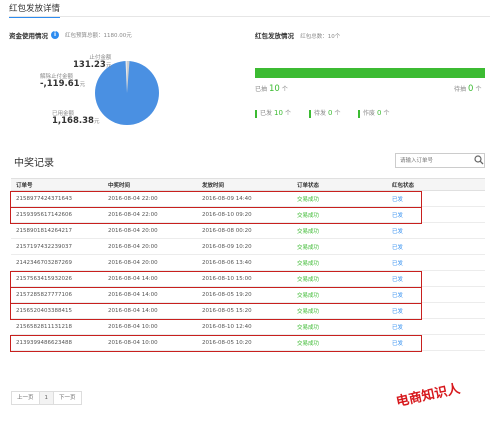 The width and height of the screenshot is (500, 425). I want to click on unfrozen-amount-value: -,119.61, so click(60, 84).